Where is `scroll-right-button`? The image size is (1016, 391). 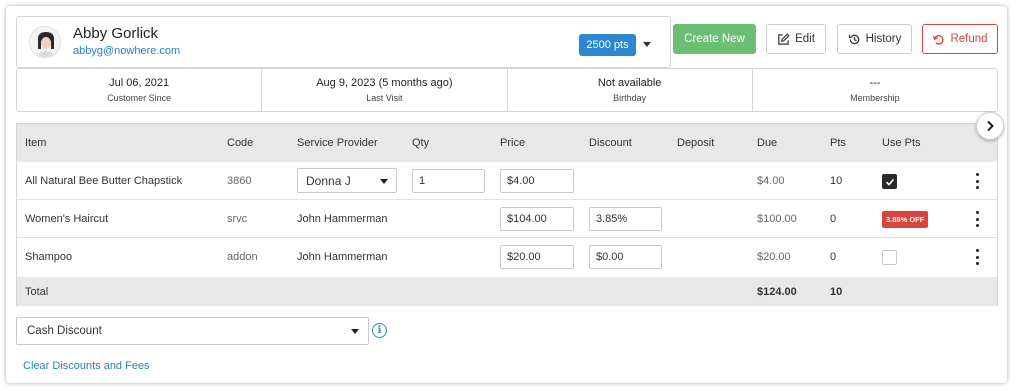 scroll-right-button is located at coordinates (990, 126).